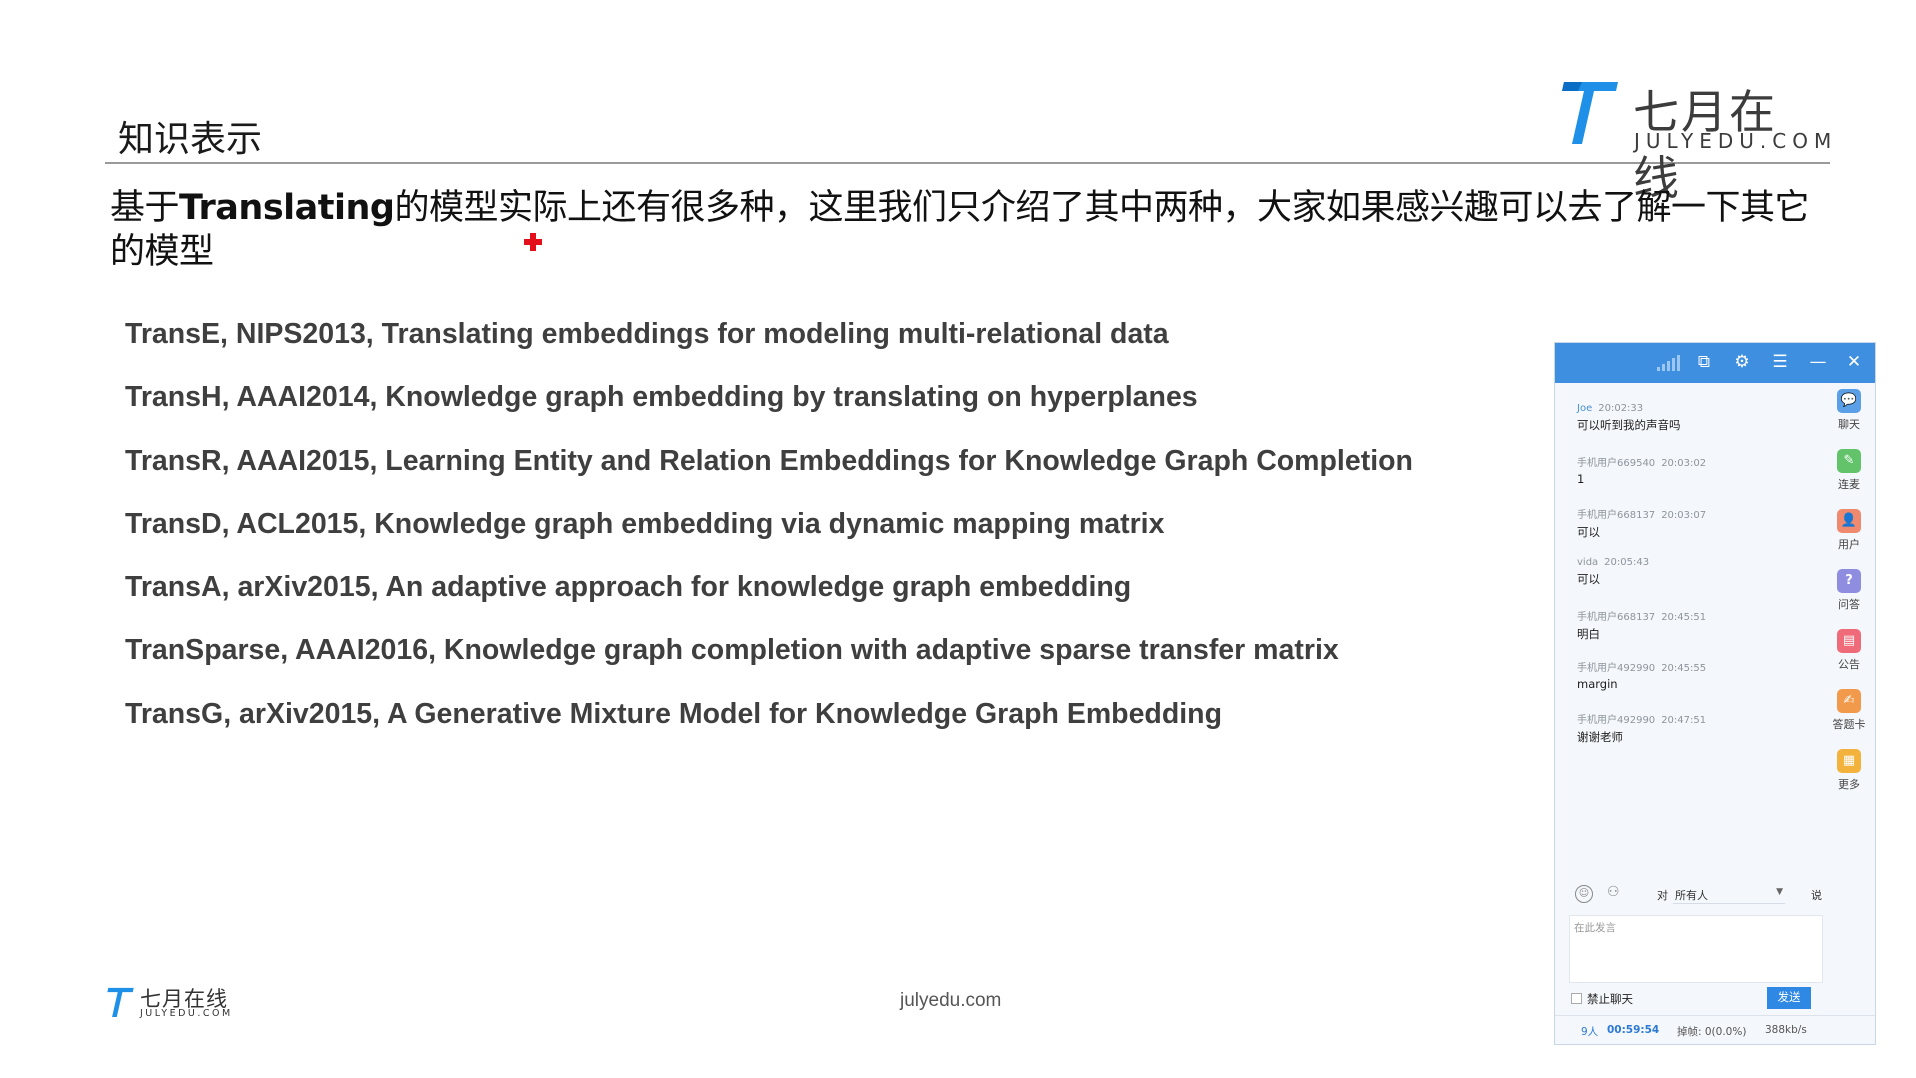 The height and width of the screenshot is (1078, 1916). What do you see at coordinates (967, 163) in the screenshot?
I see `title-divider` at bounding box center [967, 163].